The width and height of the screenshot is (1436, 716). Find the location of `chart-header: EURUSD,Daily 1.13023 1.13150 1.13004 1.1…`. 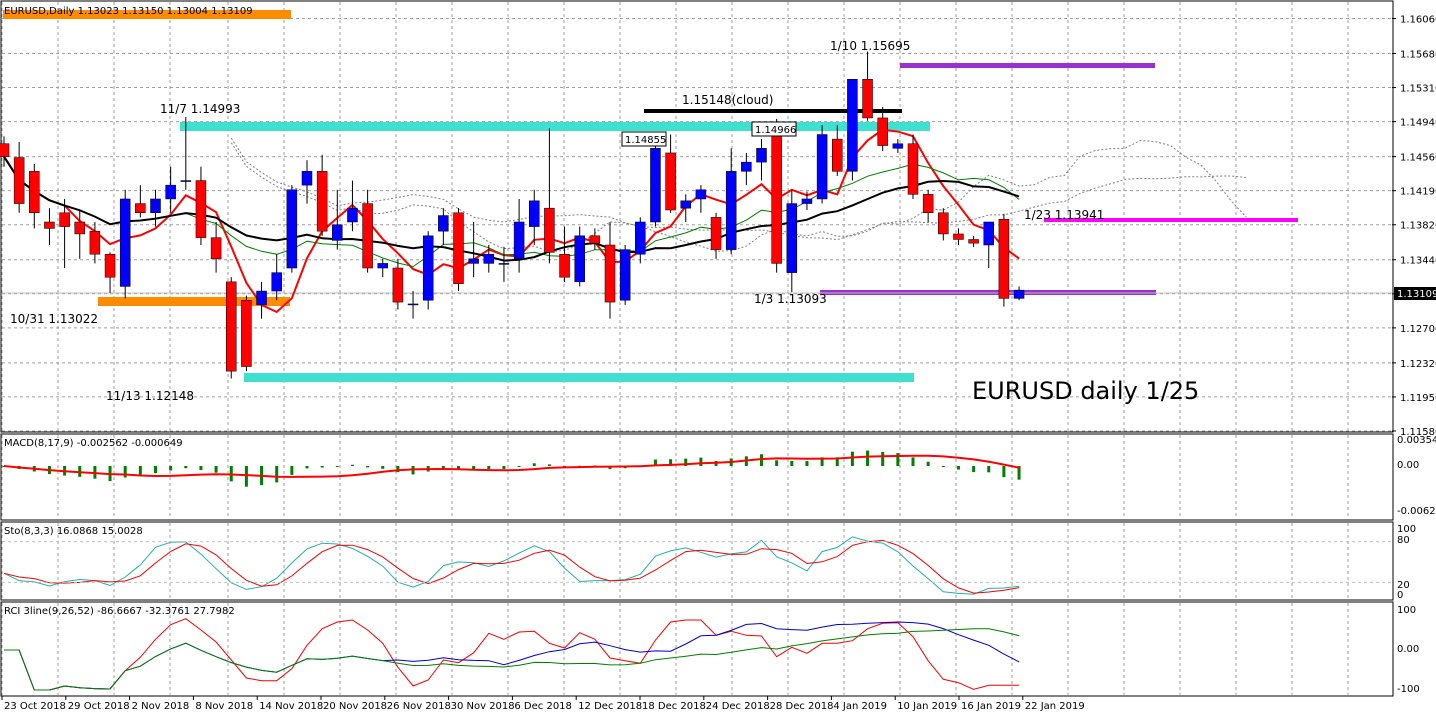

chart-header: EURUSD,Daily 1.13023 1.13150 1.13004 1.1… is located at coordinates (128, 11).